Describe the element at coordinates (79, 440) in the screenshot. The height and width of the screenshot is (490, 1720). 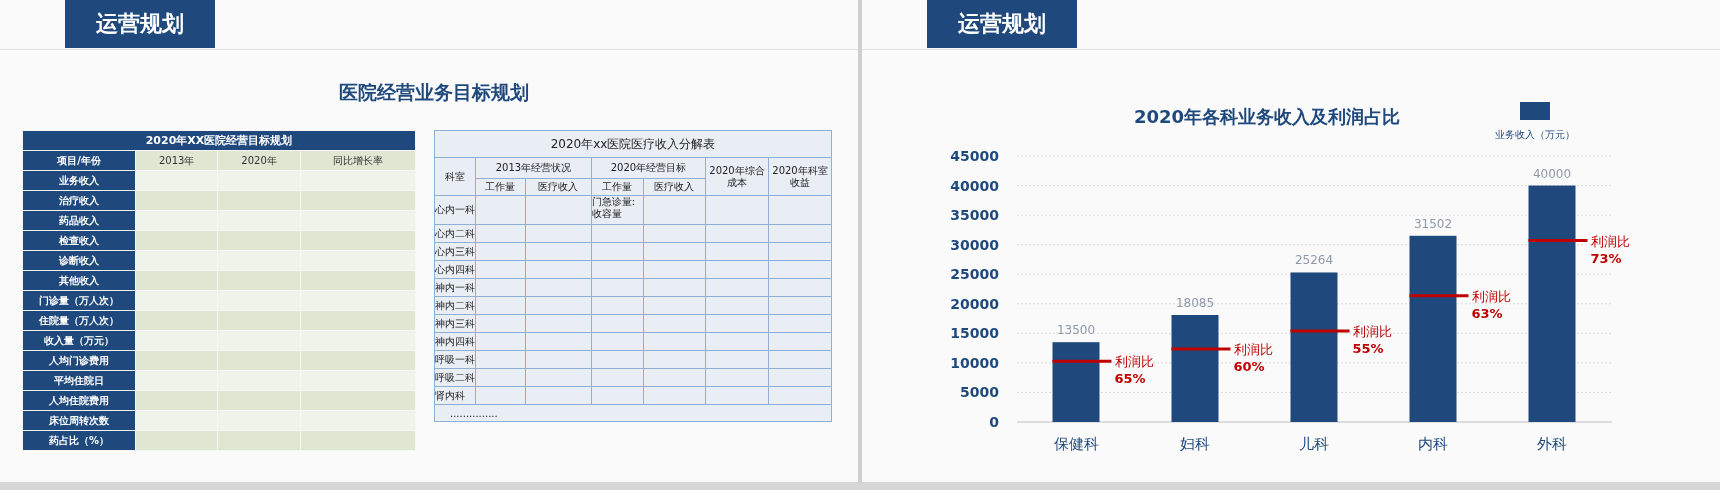
I see `row-header: 药占比（%）` at that location.